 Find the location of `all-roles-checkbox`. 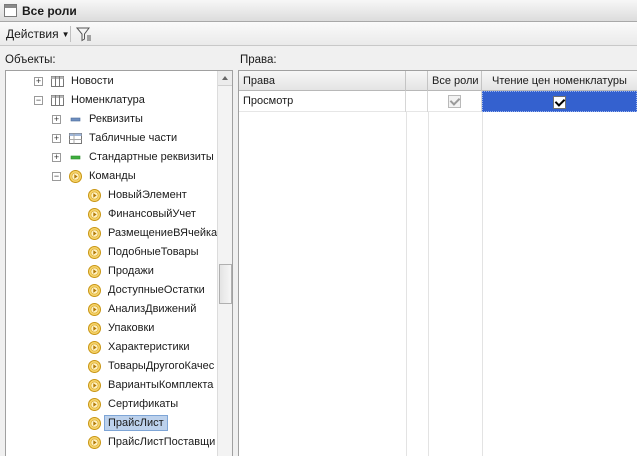

all-roles-checkbox is located at coordinates (454, 101).